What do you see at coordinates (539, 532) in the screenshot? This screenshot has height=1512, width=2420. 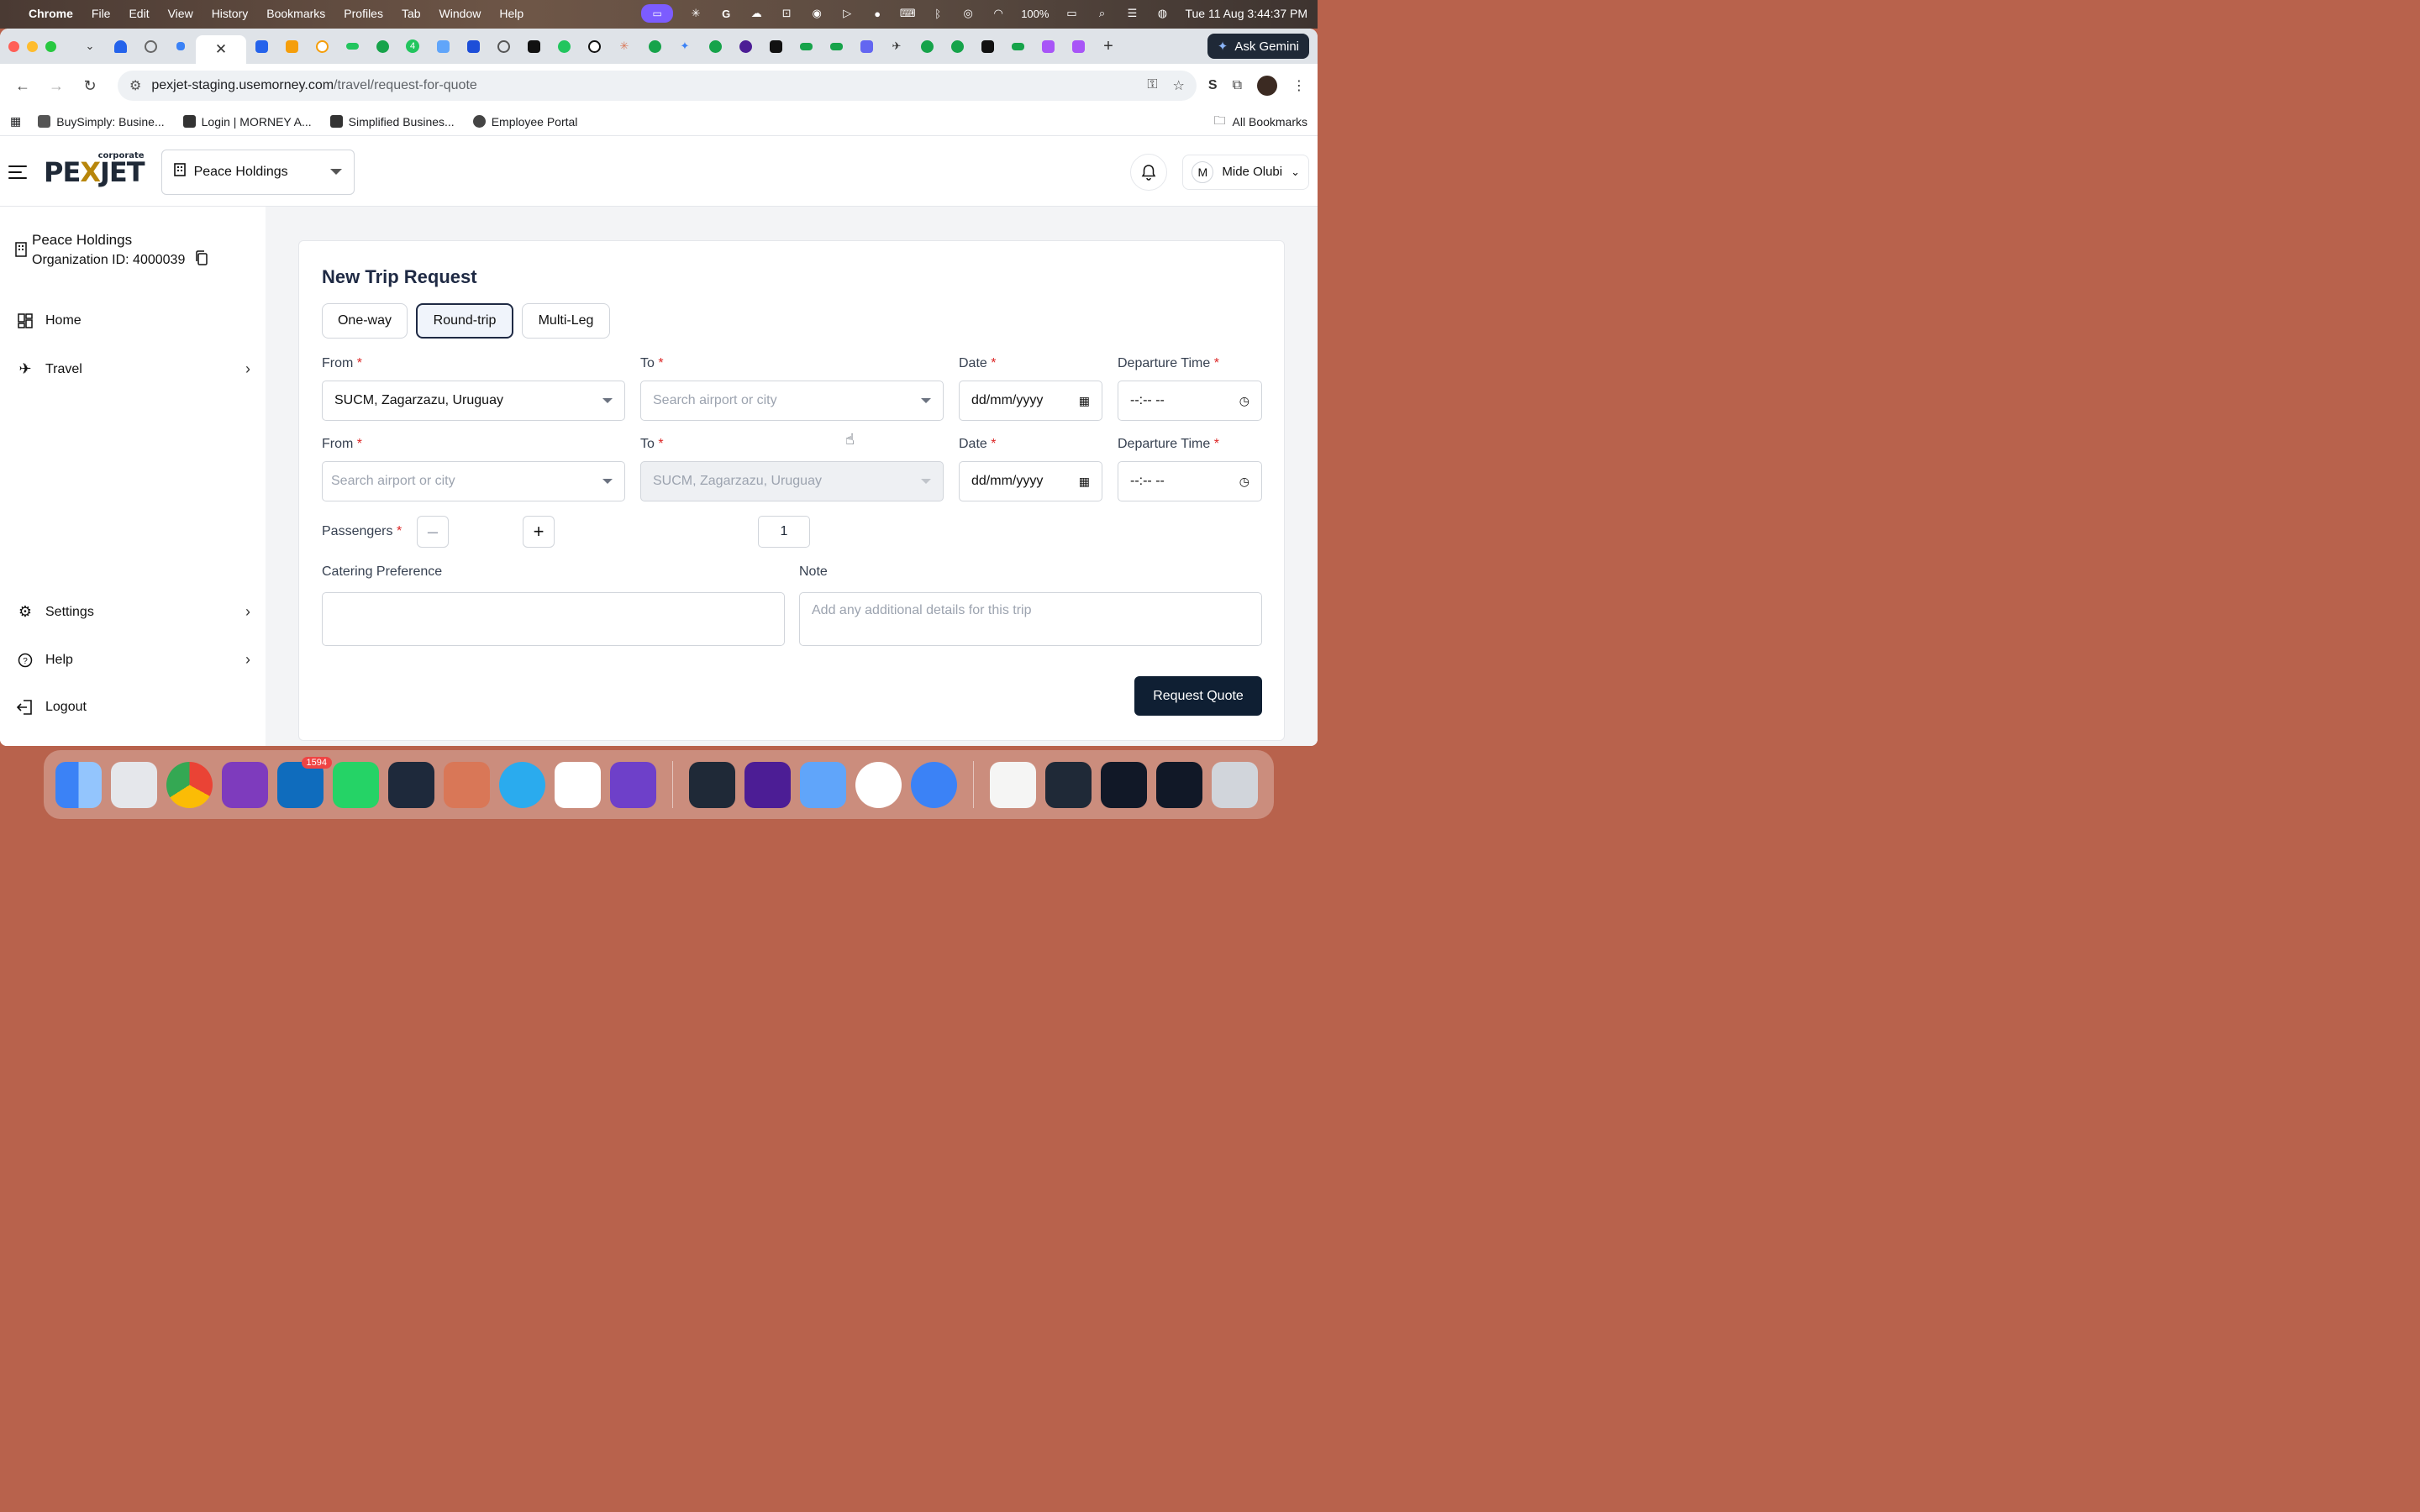 I see `passengers-increment-button: +` at bounding box center [539, 532].